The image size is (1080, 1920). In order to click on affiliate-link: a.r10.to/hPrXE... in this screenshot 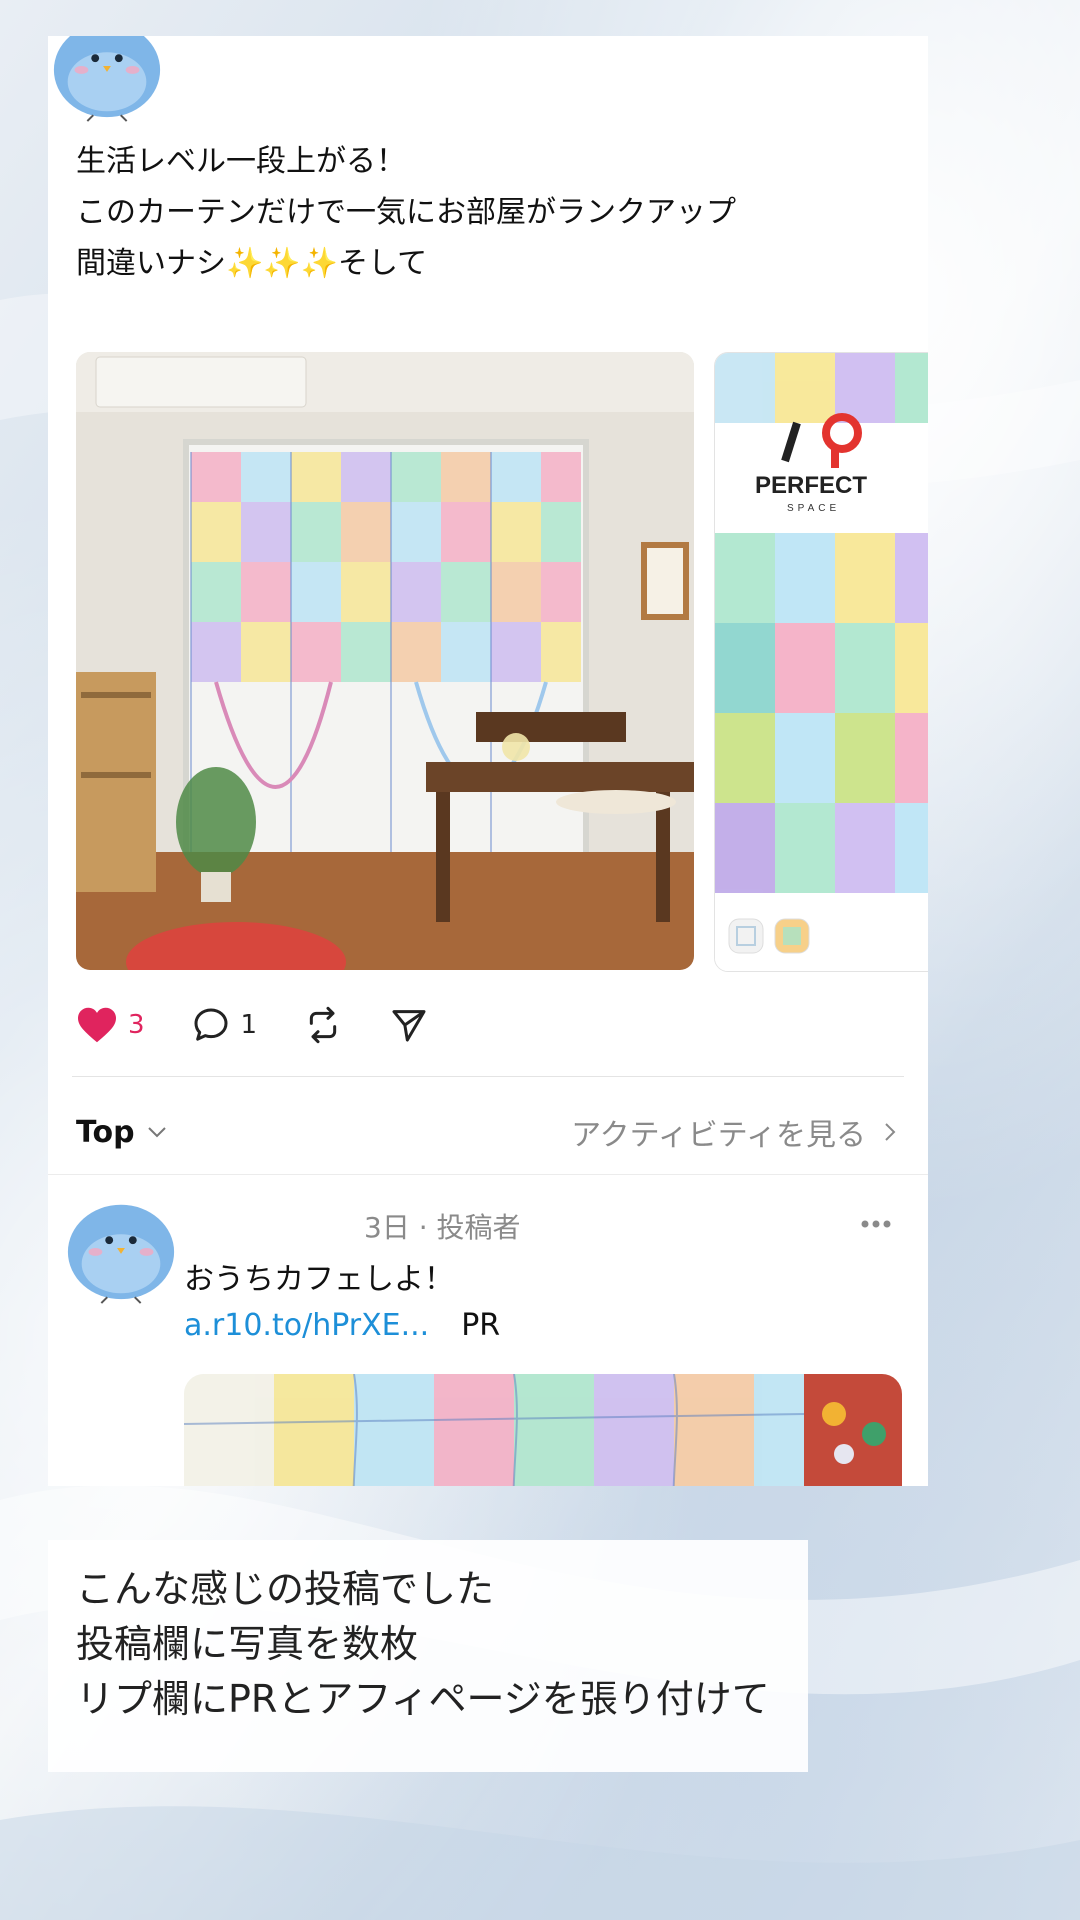, I will do `click(306, 1325)`.